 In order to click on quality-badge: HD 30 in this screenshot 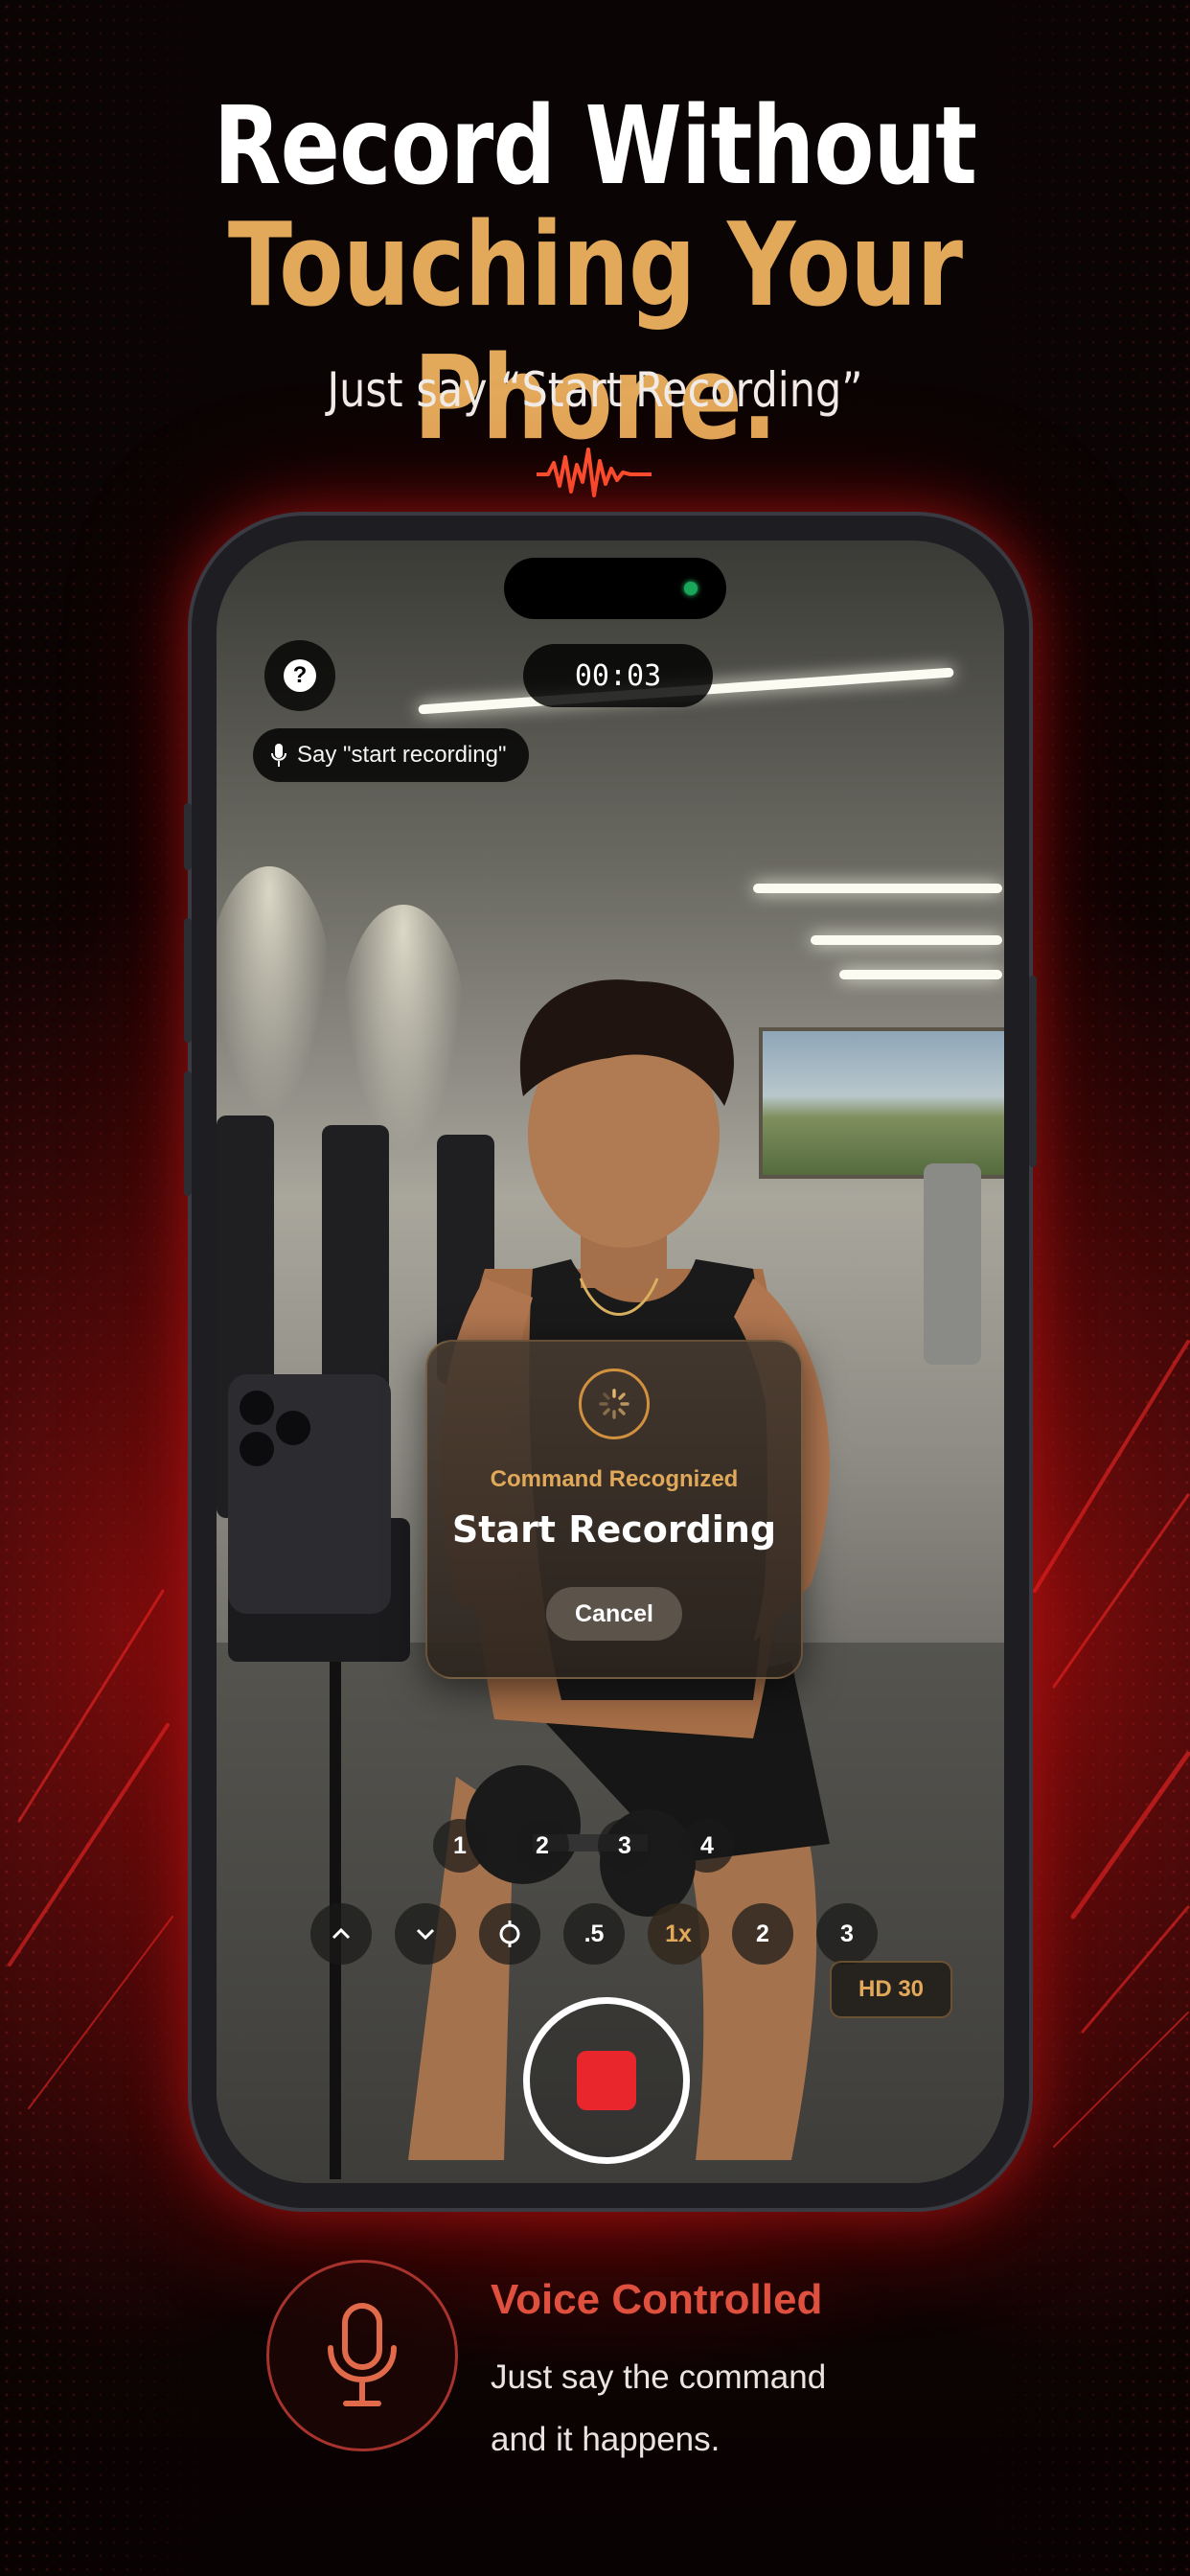, I will do `click(891, 1989)`.